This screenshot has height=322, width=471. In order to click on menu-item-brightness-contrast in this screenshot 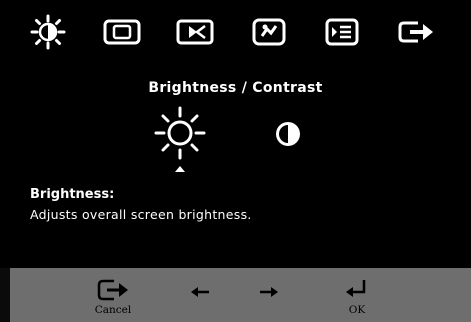, I will do `click(48, 32)`.